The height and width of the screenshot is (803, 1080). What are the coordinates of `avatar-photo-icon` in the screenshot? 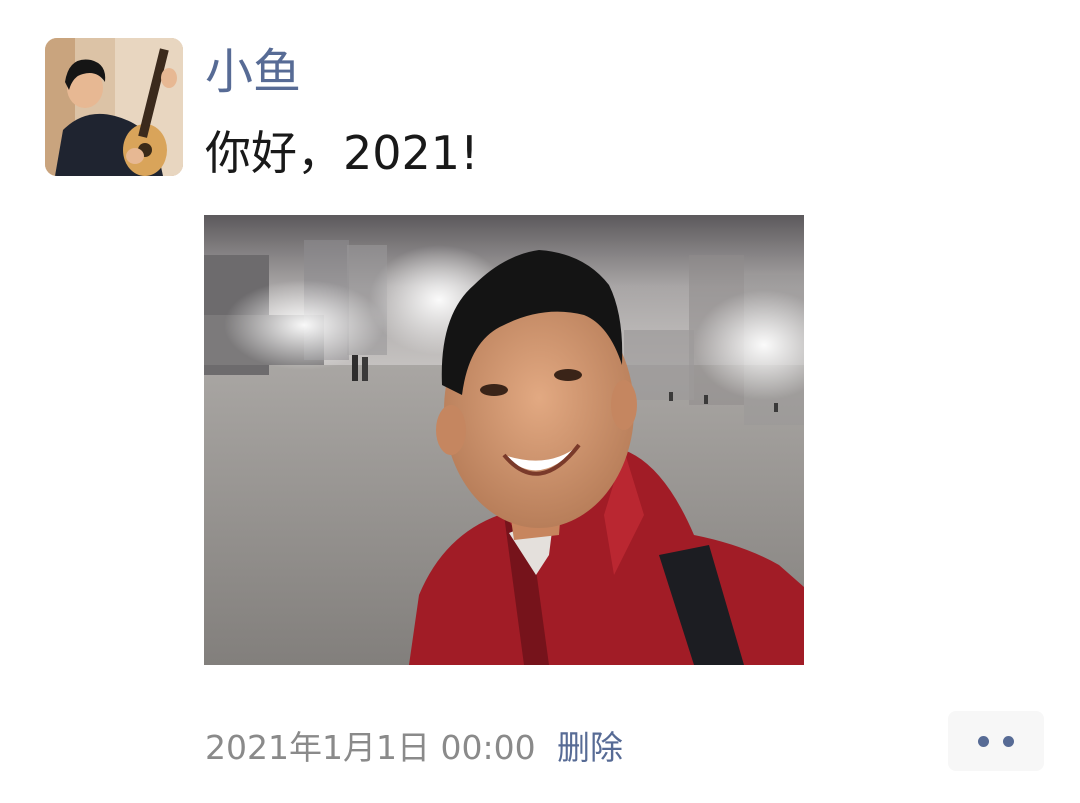 It's located at (114, 107).